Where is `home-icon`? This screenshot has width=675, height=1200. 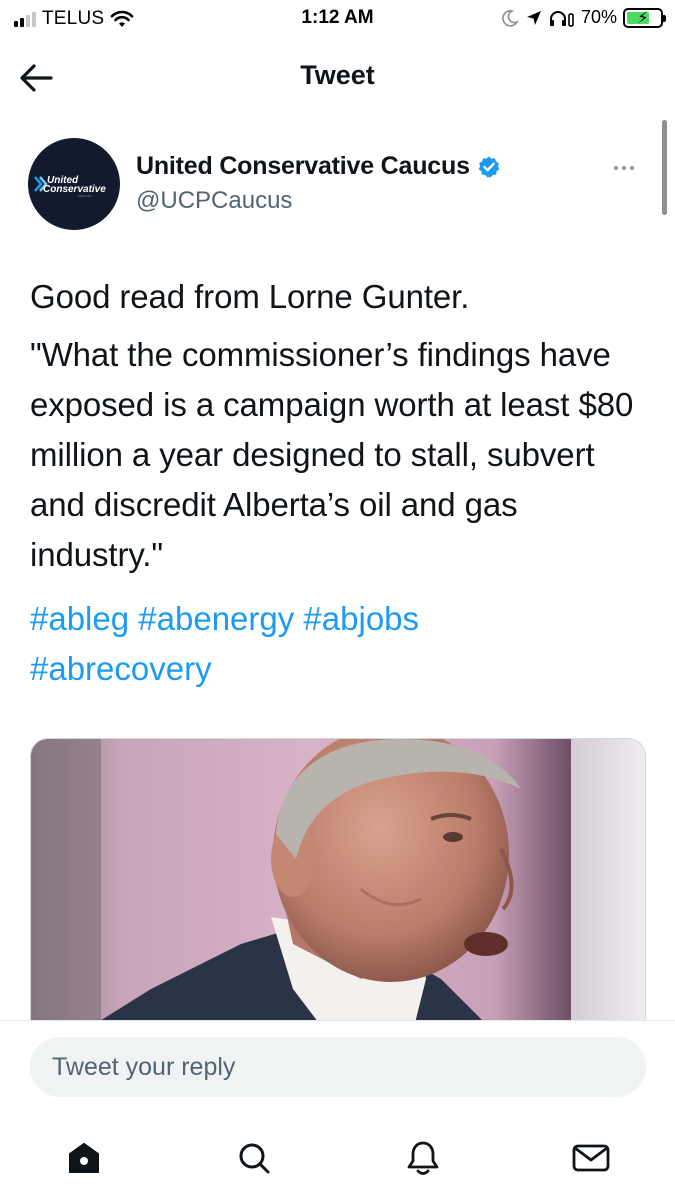
home-icon is located at coordinates (84, 1158).